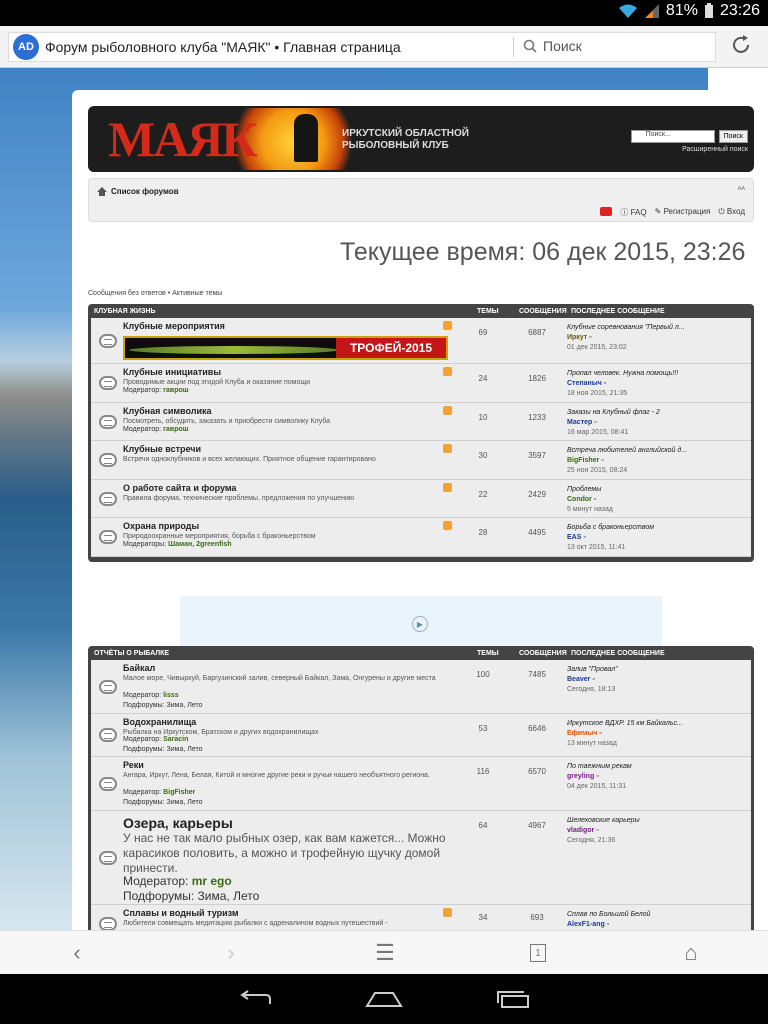 This screenshot has height=1024, width=768. What do you see at coordinates (179, 488) in the screenshot?
I see `forum-title: О работе сайта и форума` at bounding box center [179, 488].